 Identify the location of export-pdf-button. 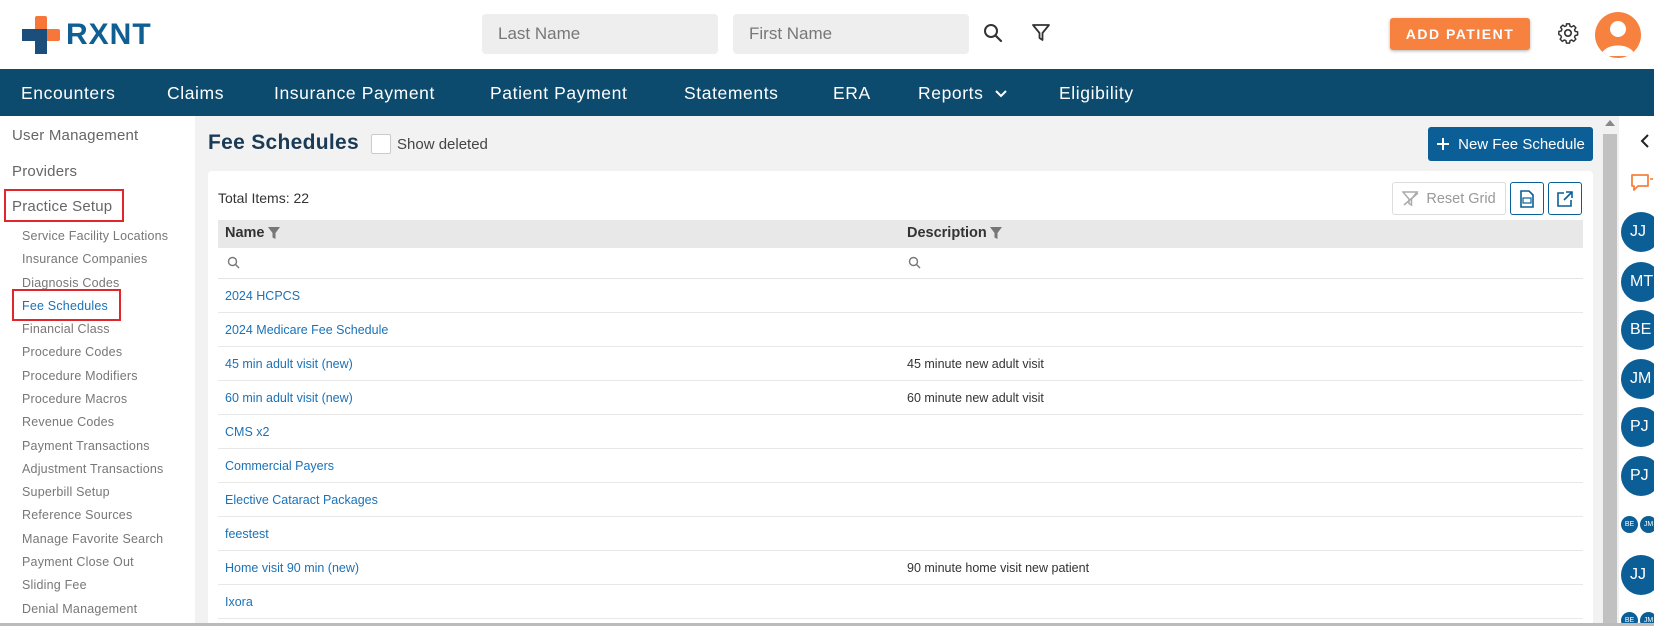
(1527, 198).